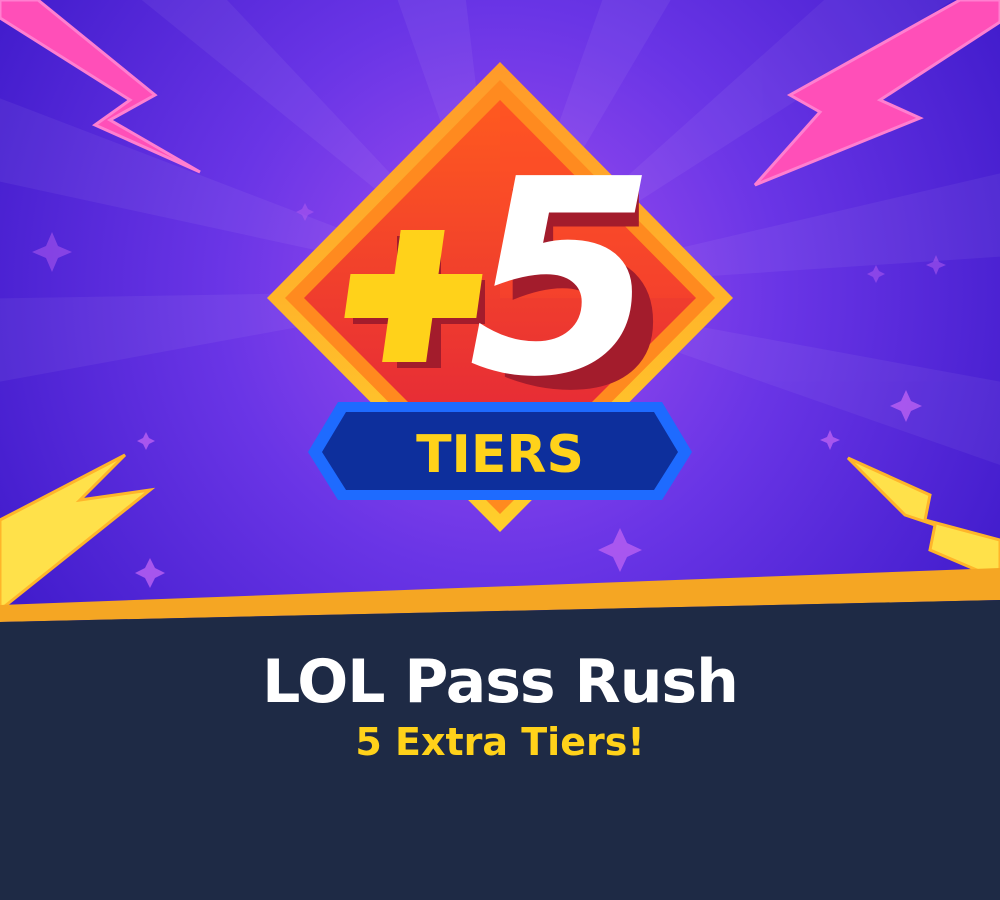 The image size is (1000, 900). What do you see at coordinates (500, 742) in the screenshot?
I see `offer-subtitle: 5 Extra Tiers!` at bounding box center [500, 742].